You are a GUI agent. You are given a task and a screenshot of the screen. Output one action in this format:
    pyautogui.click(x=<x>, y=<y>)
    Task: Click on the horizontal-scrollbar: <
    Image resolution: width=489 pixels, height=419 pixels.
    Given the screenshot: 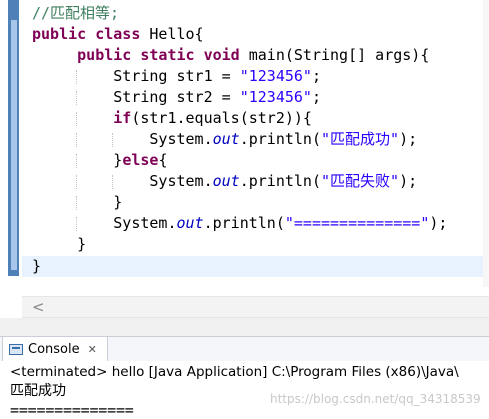 What is the action you would take?
    pyautogui.click(x=255, y=307)
    